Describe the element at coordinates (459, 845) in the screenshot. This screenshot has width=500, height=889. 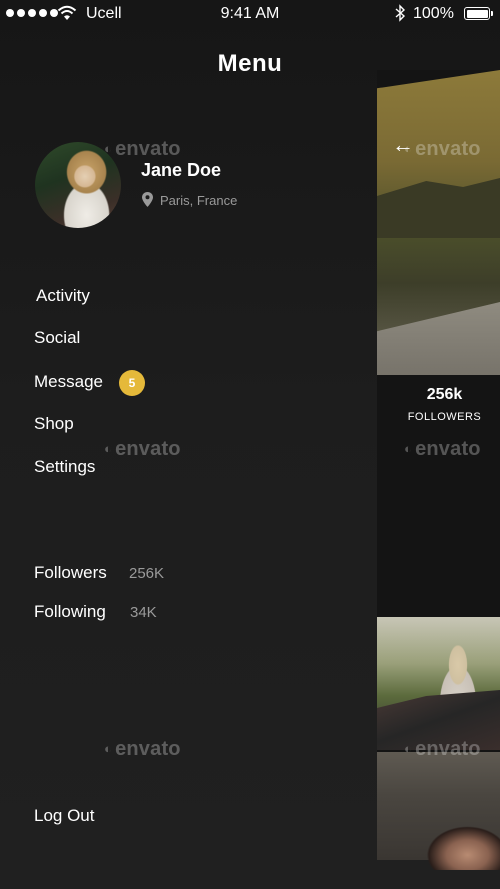
I see `gallery-photo-2-face` at that location.